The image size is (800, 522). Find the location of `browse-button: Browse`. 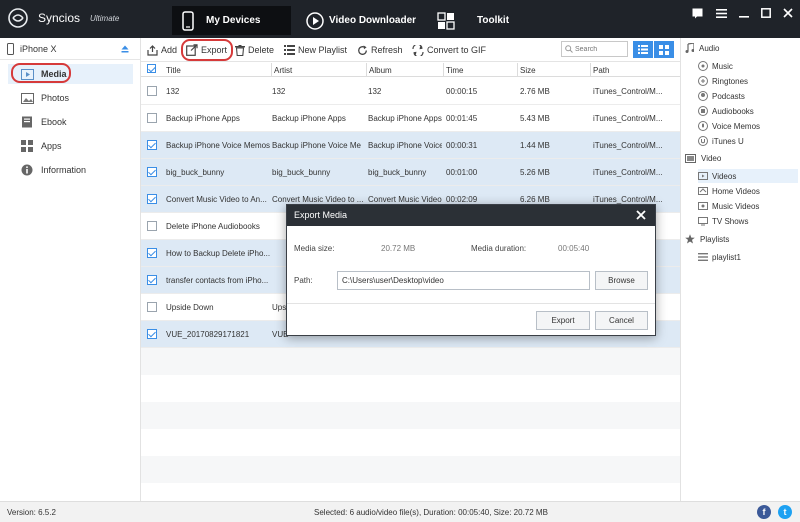

browse-button: Browse is located at coordinates (621, 280).